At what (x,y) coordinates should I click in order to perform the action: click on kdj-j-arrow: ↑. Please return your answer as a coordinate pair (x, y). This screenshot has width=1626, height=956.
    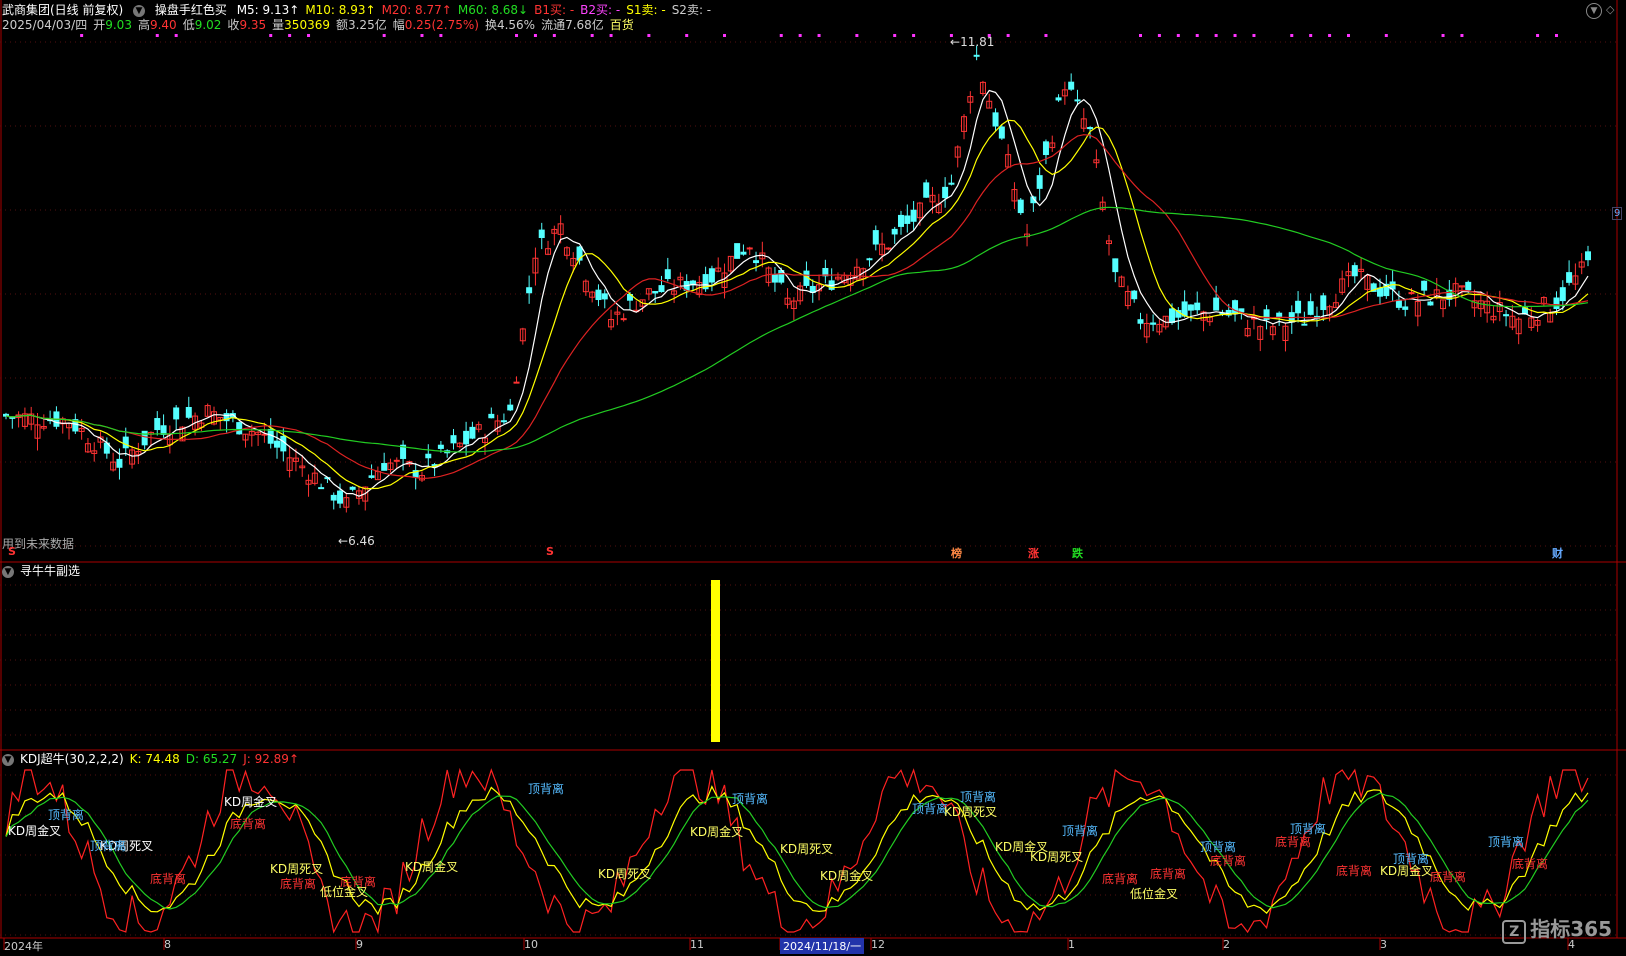
    Looking at the image, I should click on (293, 759).